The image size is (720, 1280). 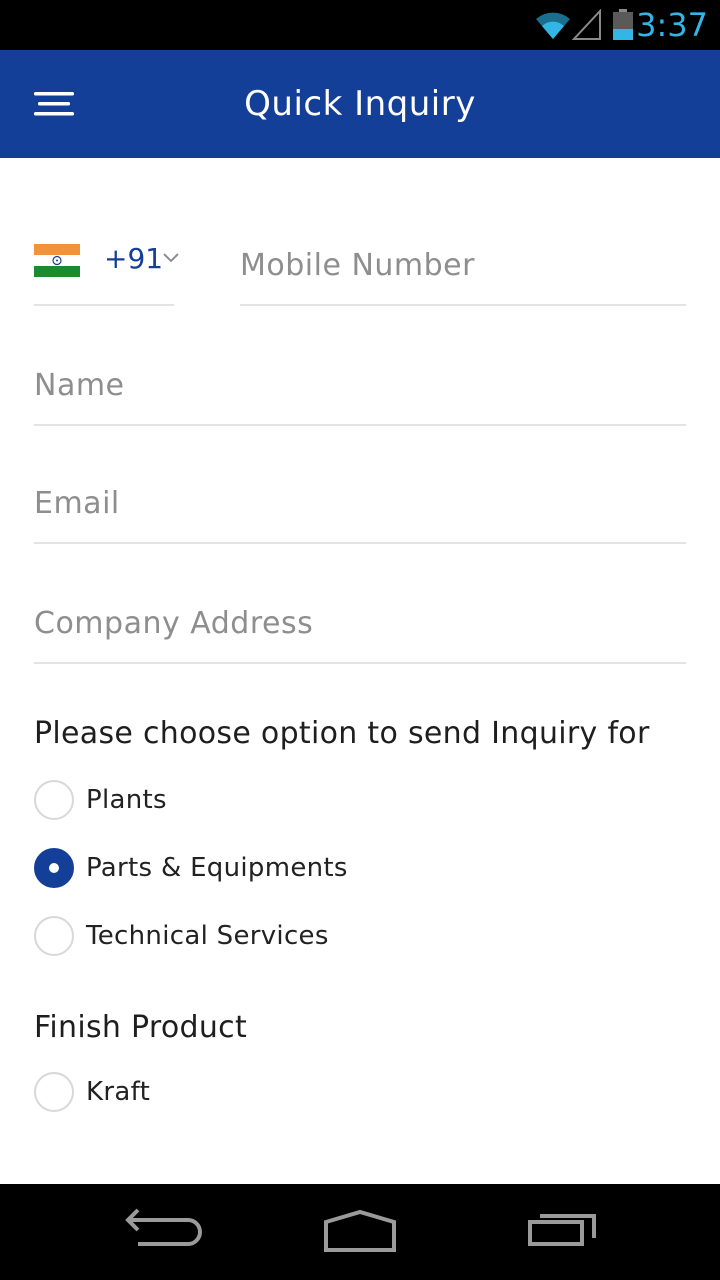 I want to click on home-icon, so click(x=360, y=1230).